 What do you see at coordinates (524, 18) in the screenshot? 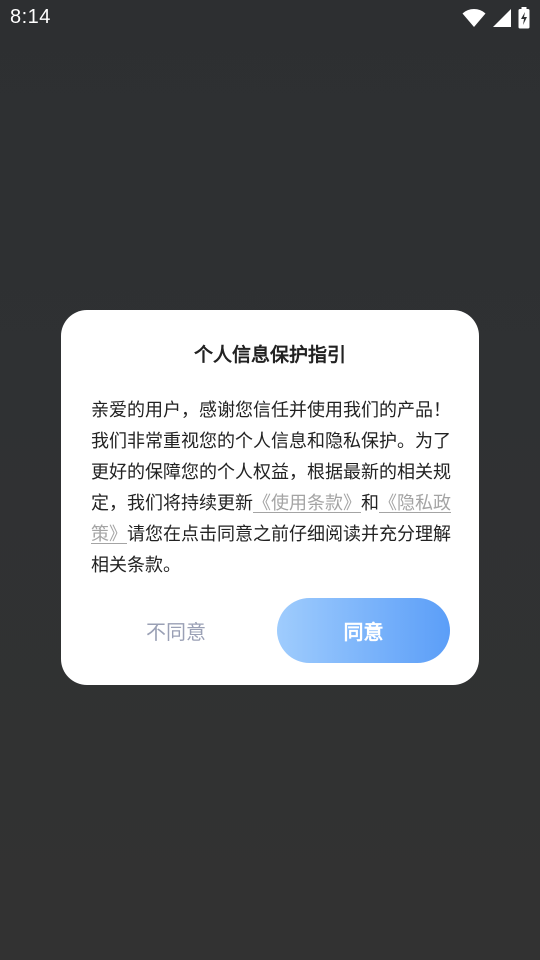
I see `battery-charging-icon` at bounding box center [524, 18].